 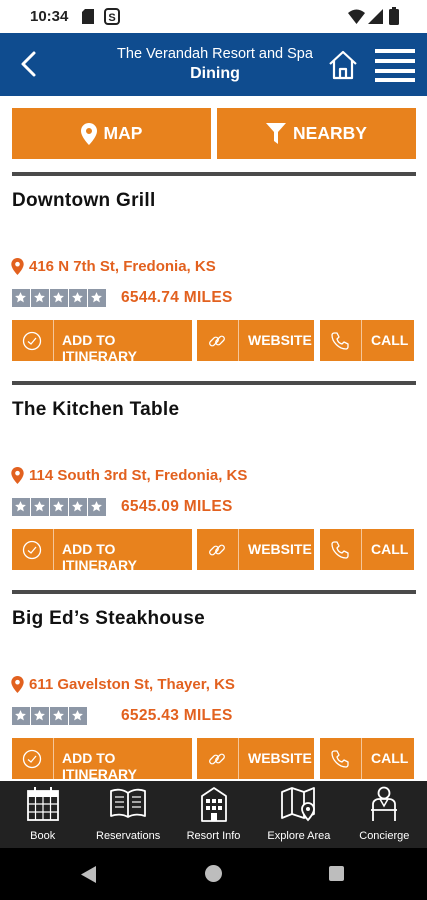 What do you see at coordinates (356, 19) in the screenshot?
I see `wifi-icon` at bounding box center [356, 19].